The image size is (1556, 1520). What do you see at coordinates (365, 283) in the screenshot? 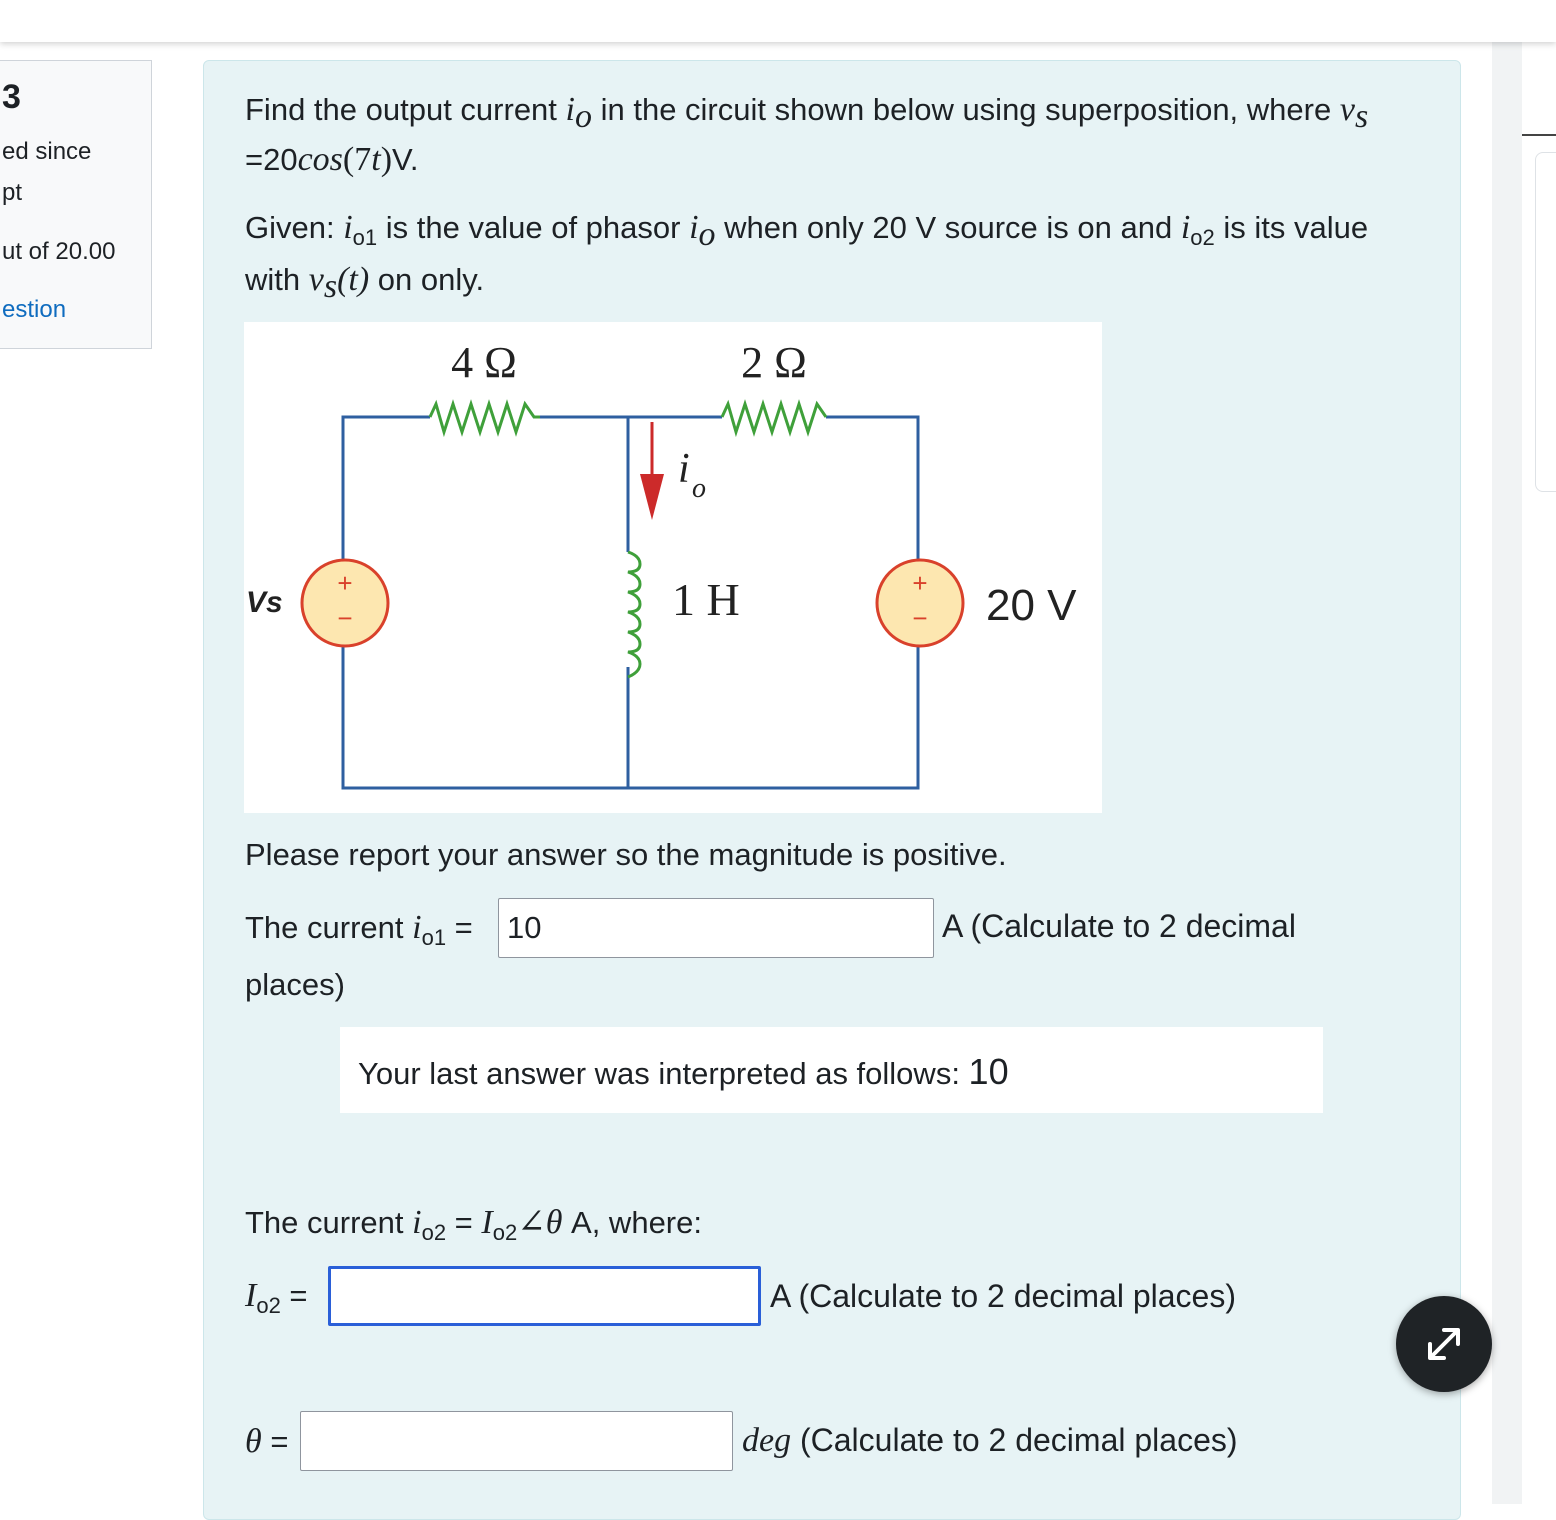
I see `given-text-line2: with vs(t) on only.` at bounding box center [365, 283].